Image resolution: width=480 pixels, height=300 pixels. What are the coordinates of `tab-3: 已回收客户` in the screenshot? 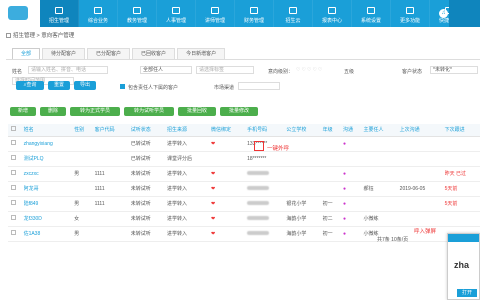 It's located at (154, 53).